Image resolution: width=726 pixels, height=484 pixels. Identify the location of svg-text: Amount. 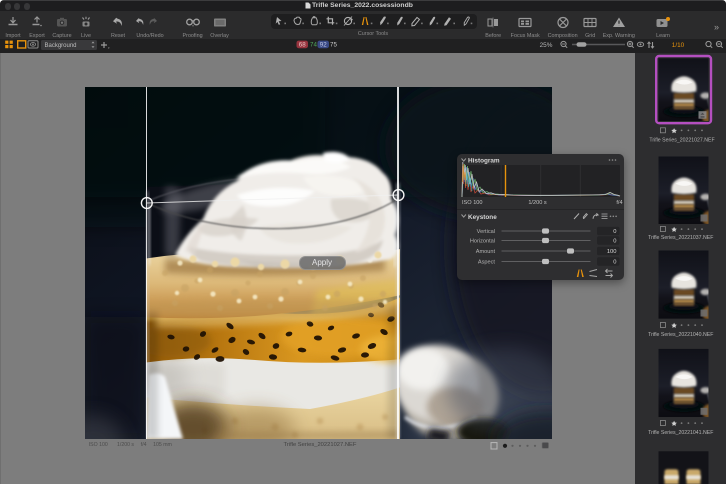
(485, 252).